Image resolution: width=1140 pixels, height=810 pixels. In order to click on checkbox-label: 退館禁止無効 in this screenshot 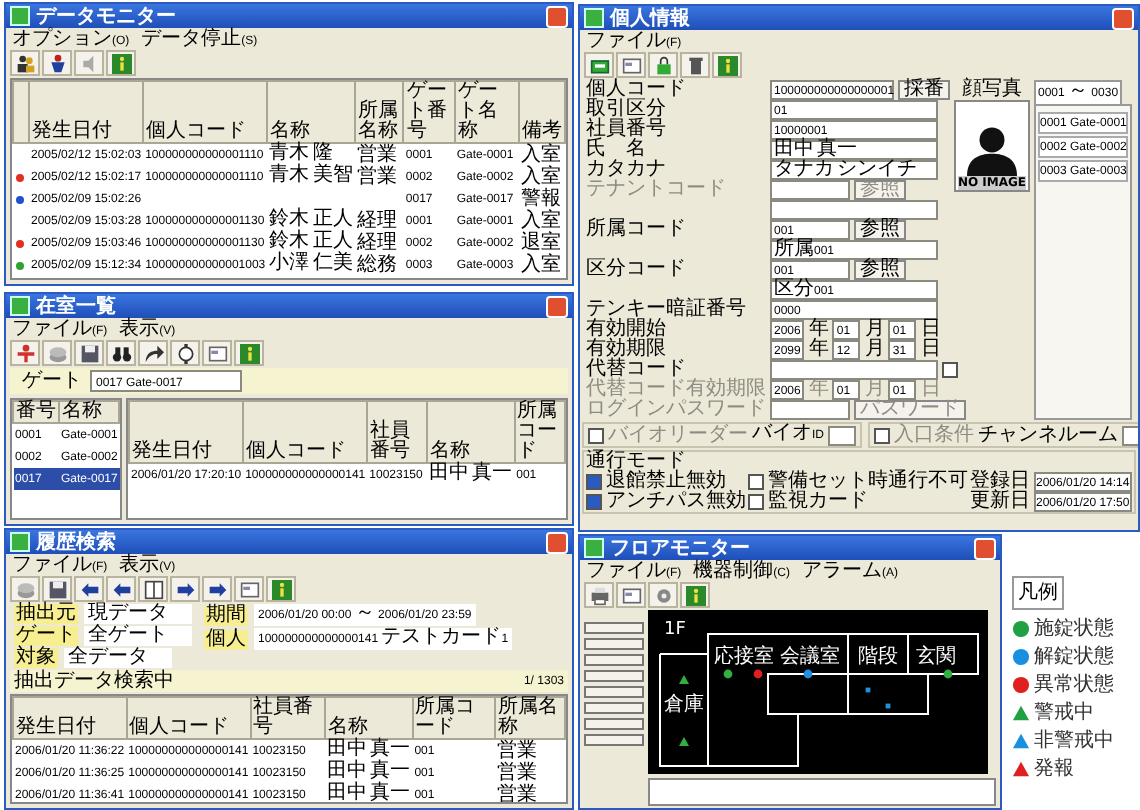, I will do `click(666, 482)`.